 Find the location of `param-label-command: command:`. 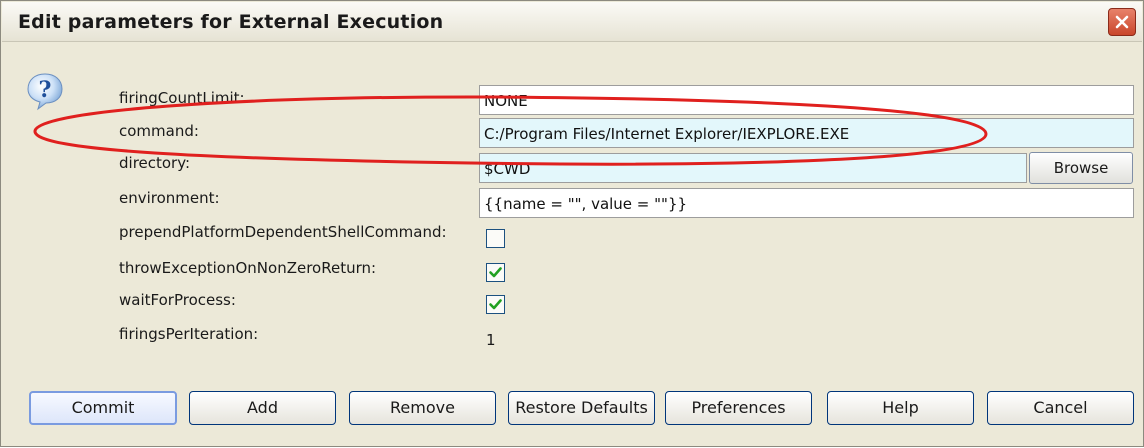

param-label-command: command: is located at coordinates (159, 131).